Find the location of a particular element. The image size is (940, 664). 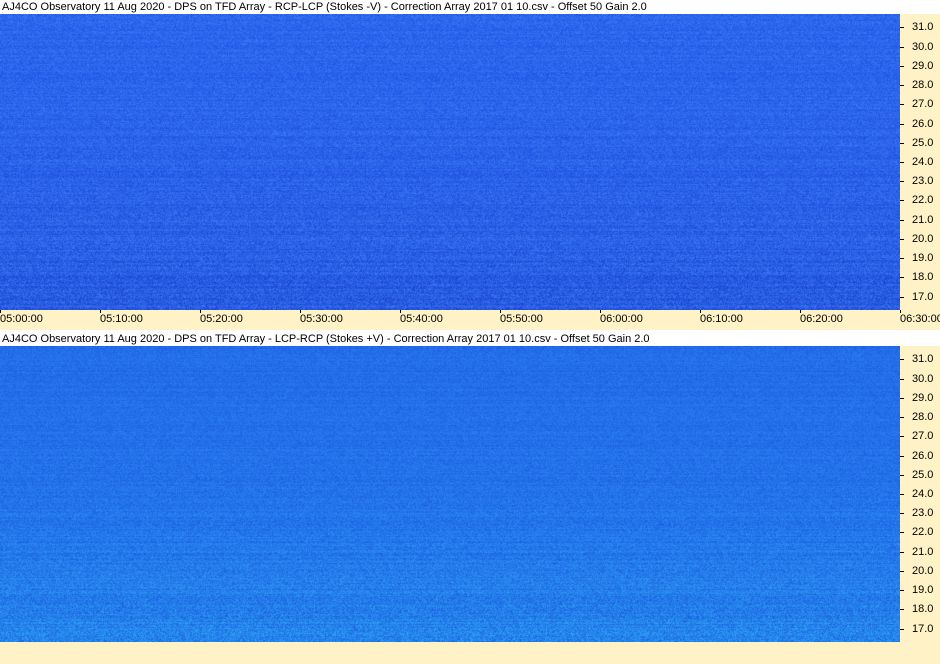

x-tick: 05:10:00 is located at coordinates (130, 320).